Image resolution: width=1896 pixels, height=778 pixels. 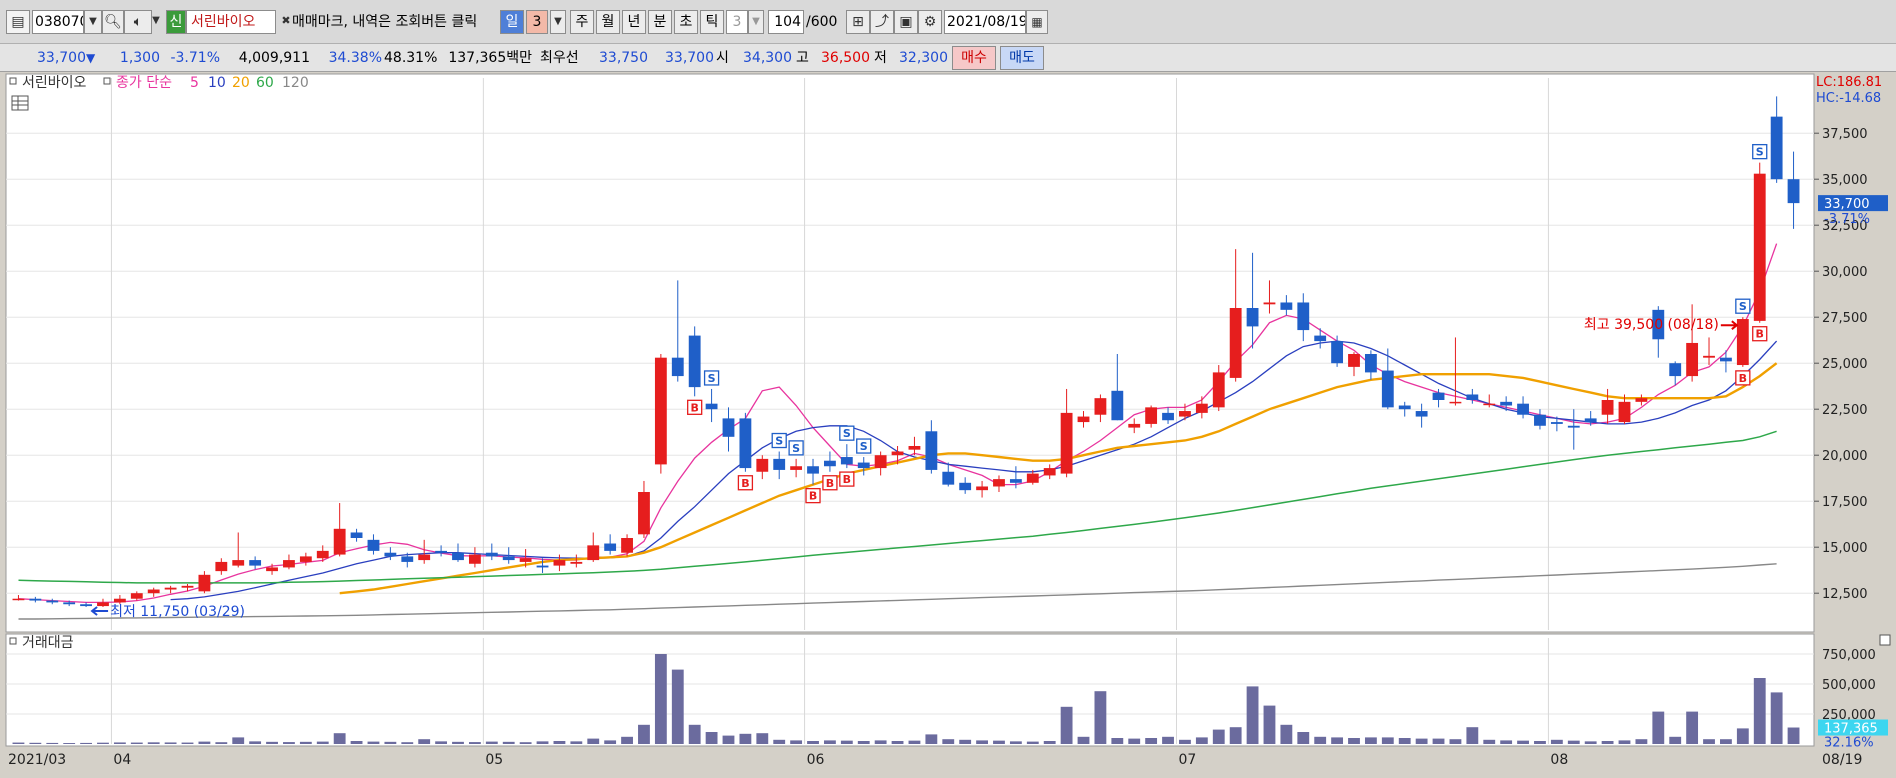 What do you see at coordinates (582, 22) in the screenshot?
I see `period-week-button: 주` at bounding box center [582, 22].